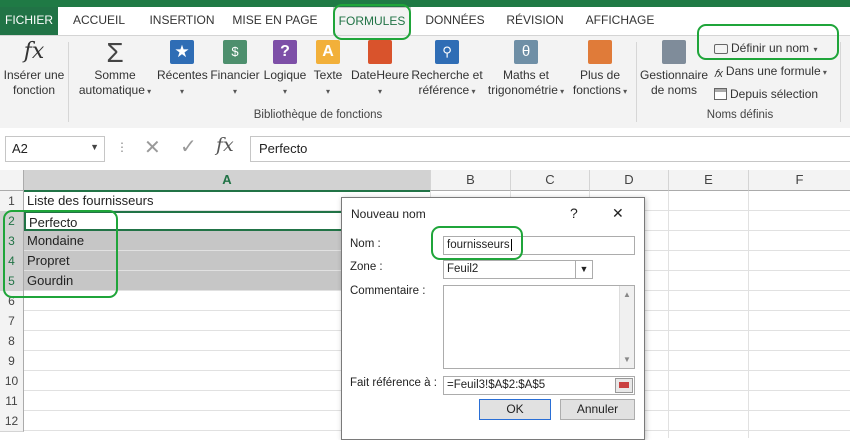 This screenshot has width=850, height=440. Describe the element at coordinates (674, 90) in the screenshot. I see `name-manager-label-2: de noms` at that location.